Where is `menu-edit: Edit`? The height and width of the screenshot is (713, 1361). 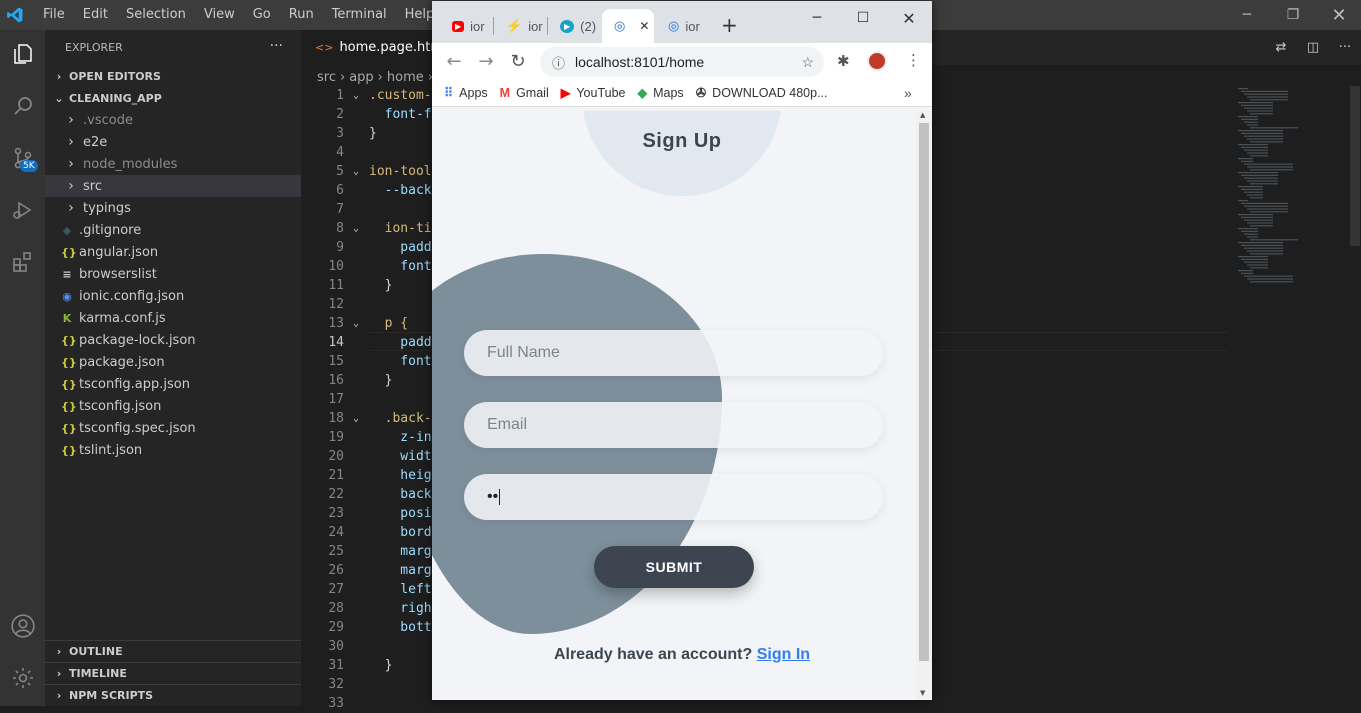
menu-edit: Edit is located at coordinates (95, 15).